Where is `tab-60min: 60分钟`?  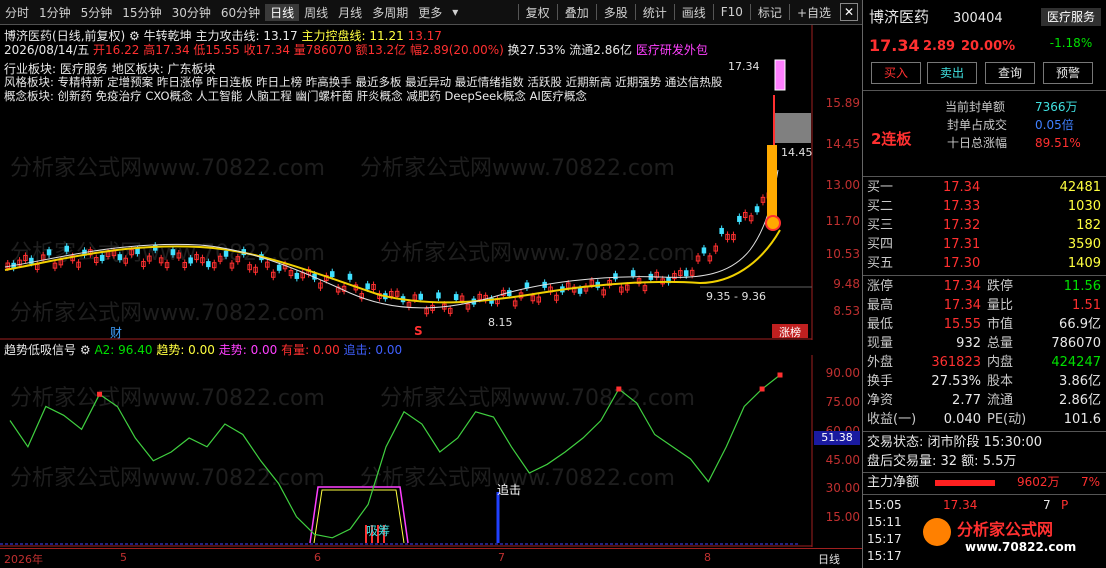 tab-60min: 60分钟 is located at coordinates (240, 12).